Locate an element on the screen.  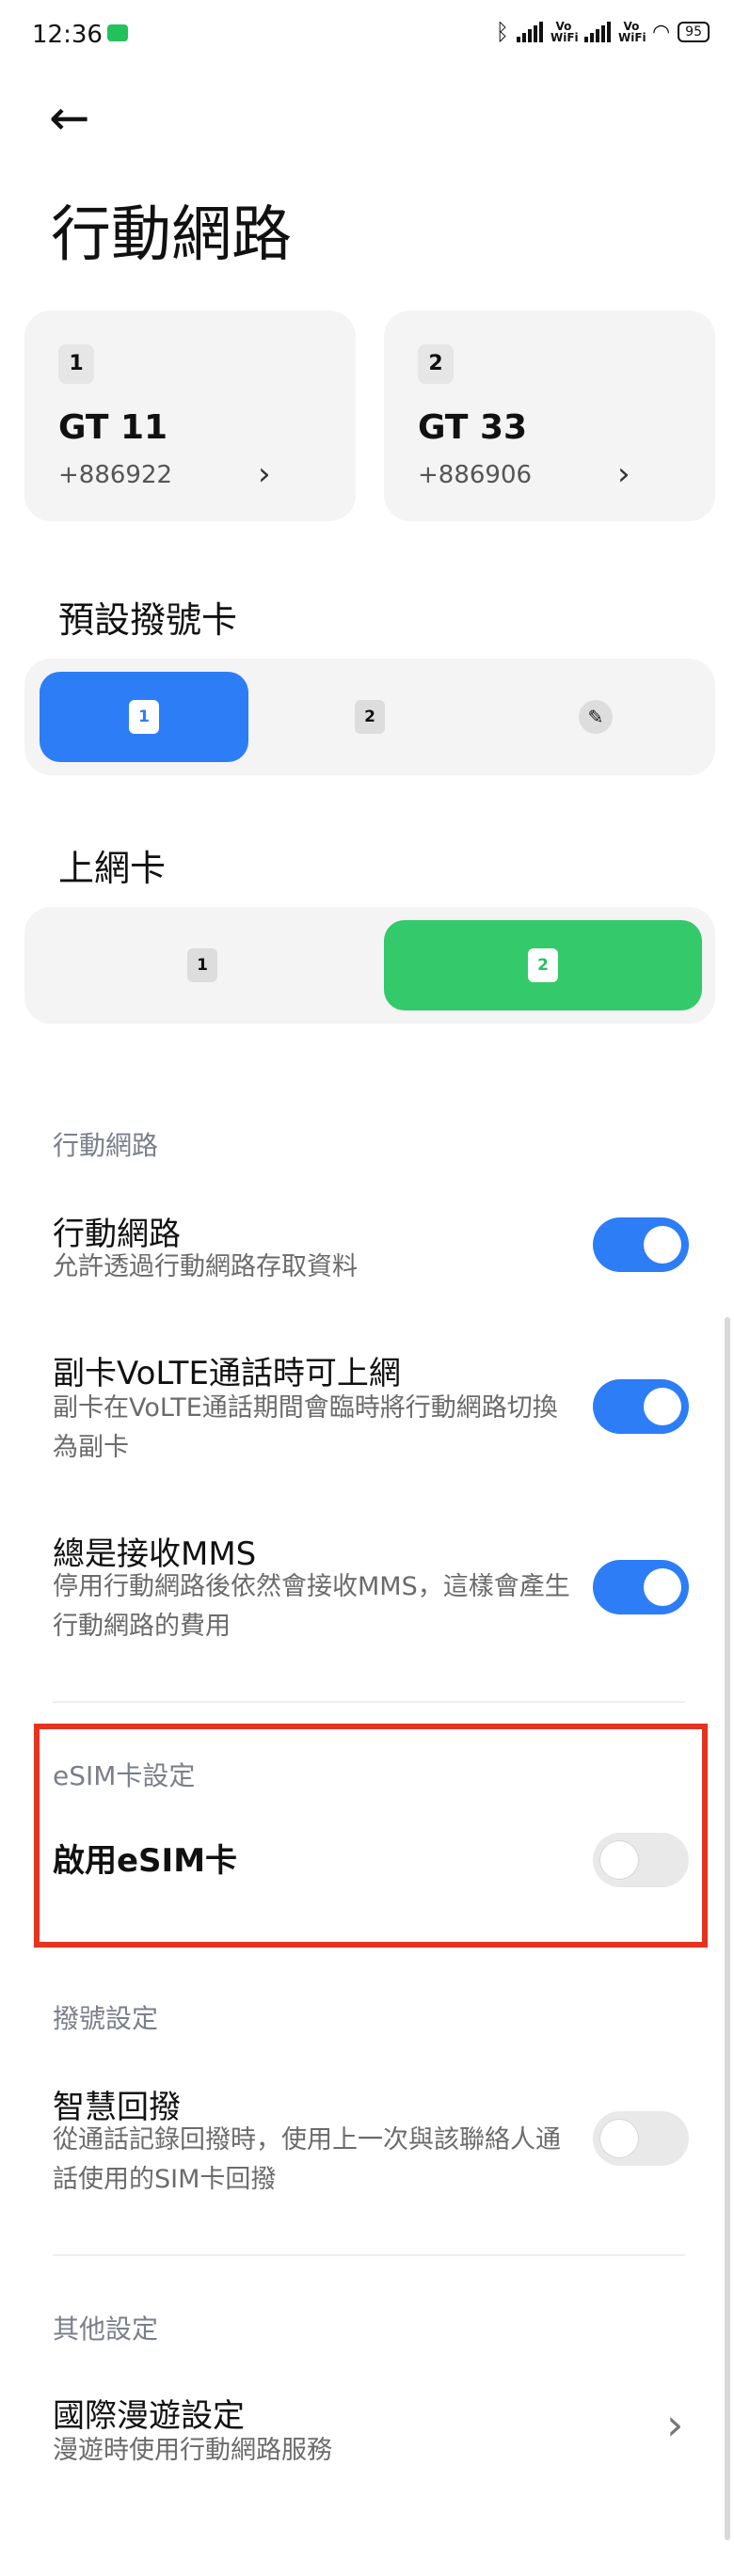
bluetooth-icon: ᛒ is located at coordinates (502, 32).